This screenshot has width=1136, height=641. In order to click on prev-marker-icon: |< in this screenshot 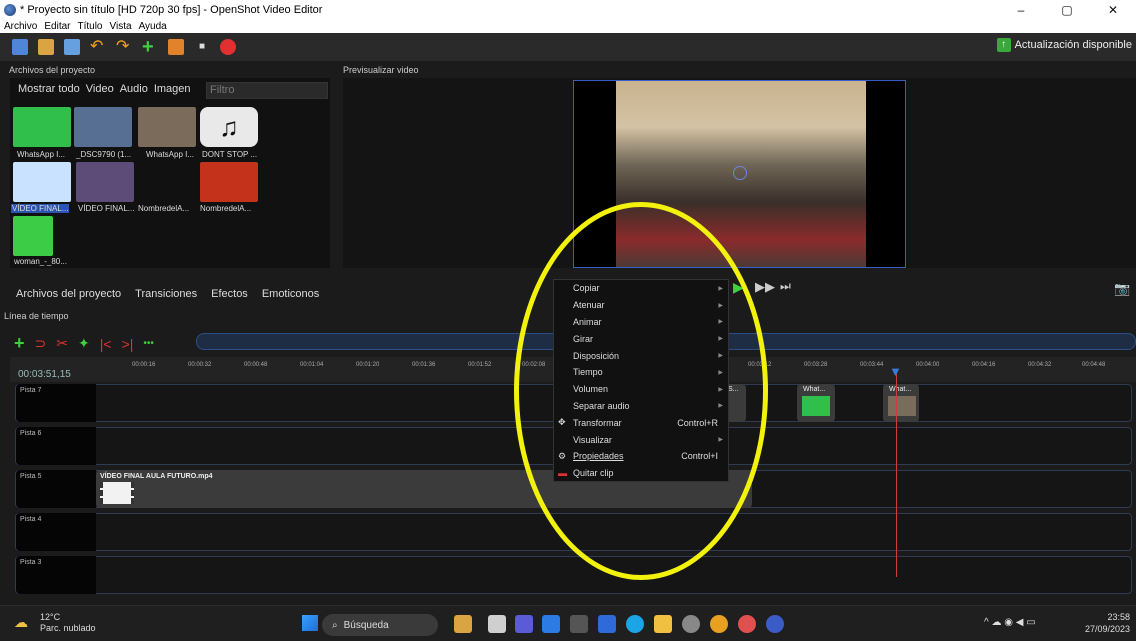, I will do `click(106, 344)`.